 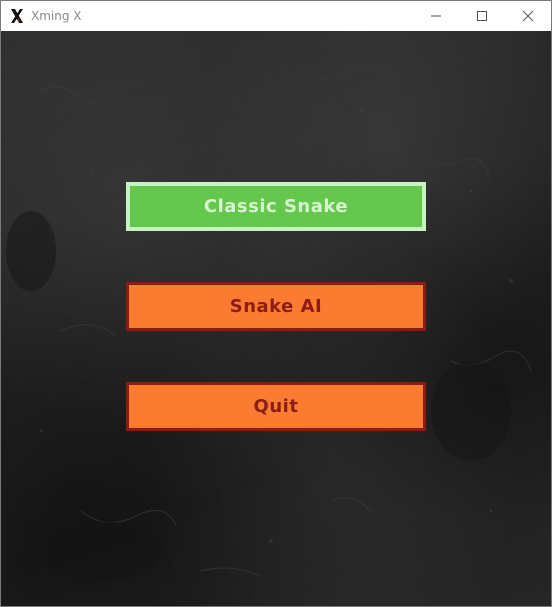 I want to click on close-button, so click(x=528, y=16).